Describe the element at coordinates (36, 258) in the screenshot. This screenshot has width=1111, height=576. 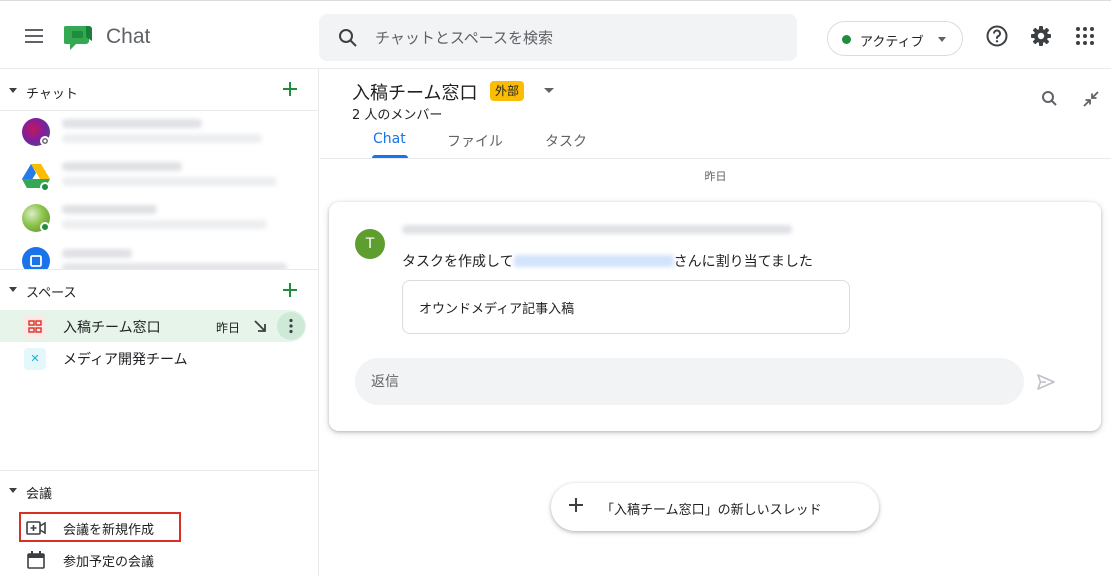
I see `calendar-avatar` at that location.